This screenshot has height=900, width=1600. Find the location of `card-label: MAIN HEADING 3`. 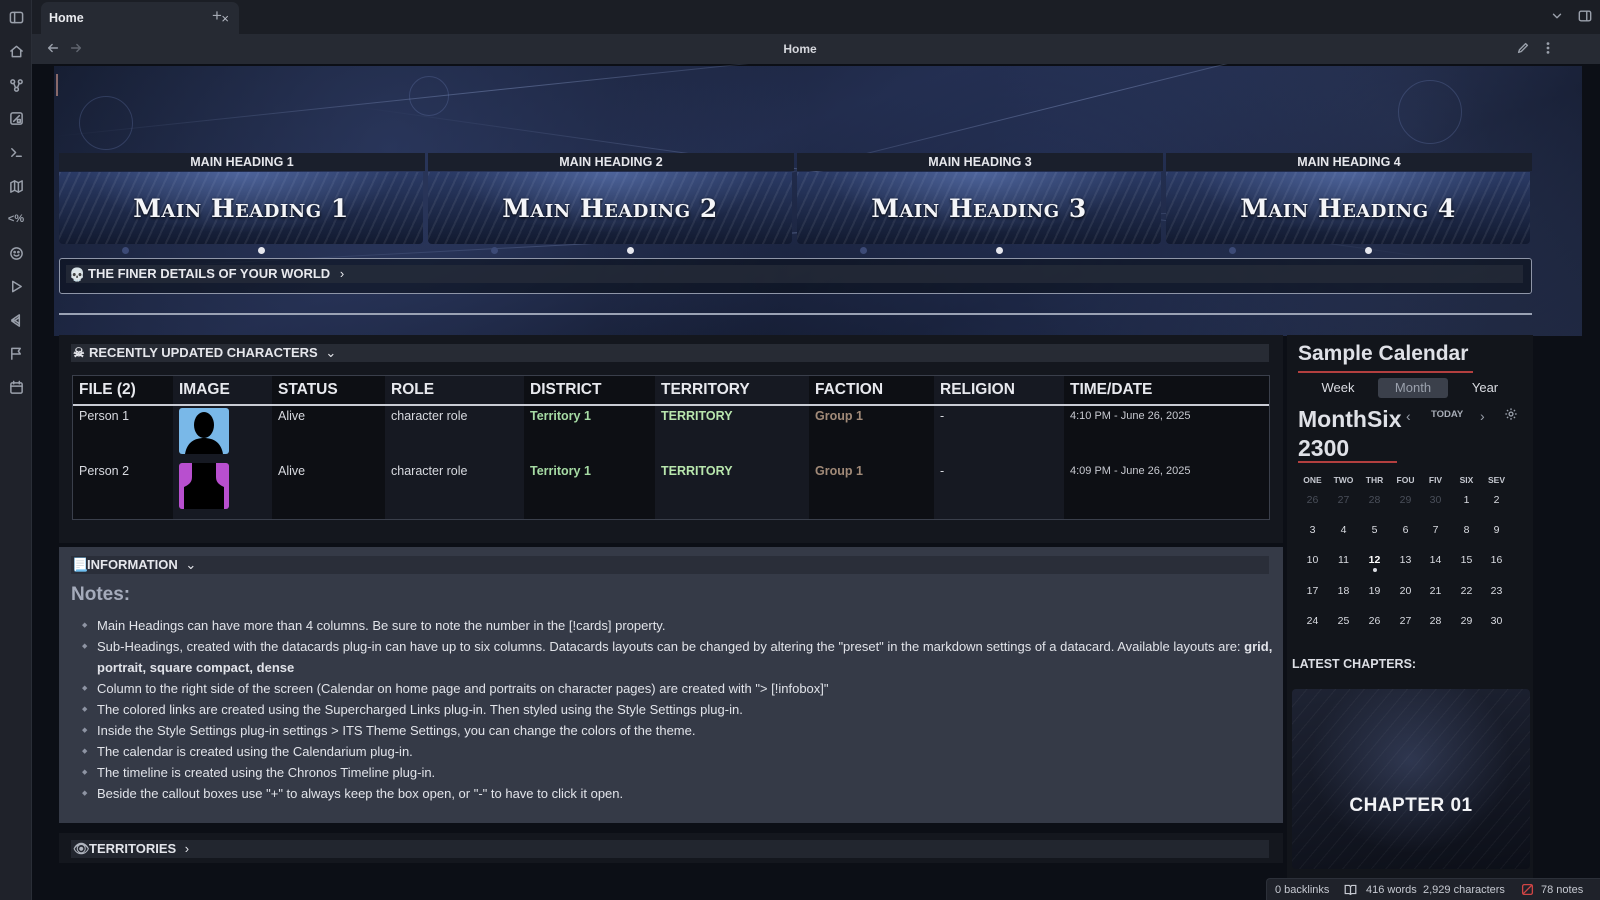

card-label: MAIN HEADING 3 is located at coordinates (980, 162).